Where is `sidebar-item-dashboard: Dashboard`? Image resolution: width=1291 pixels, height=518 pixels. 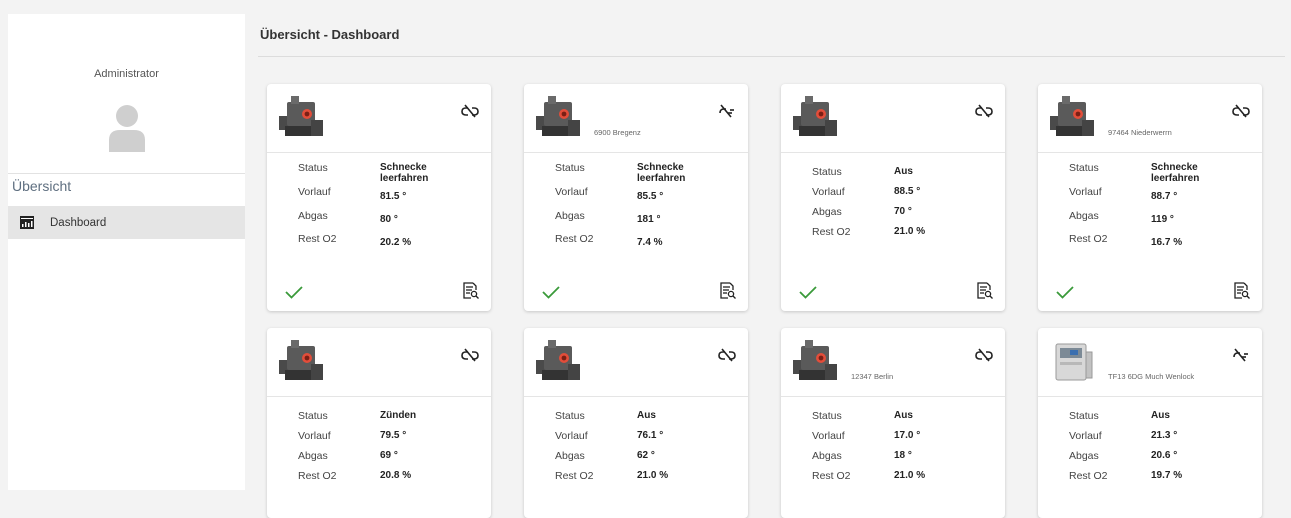
sidebar-item-dashboard: Dashboard is located at coordinates (126, 222).